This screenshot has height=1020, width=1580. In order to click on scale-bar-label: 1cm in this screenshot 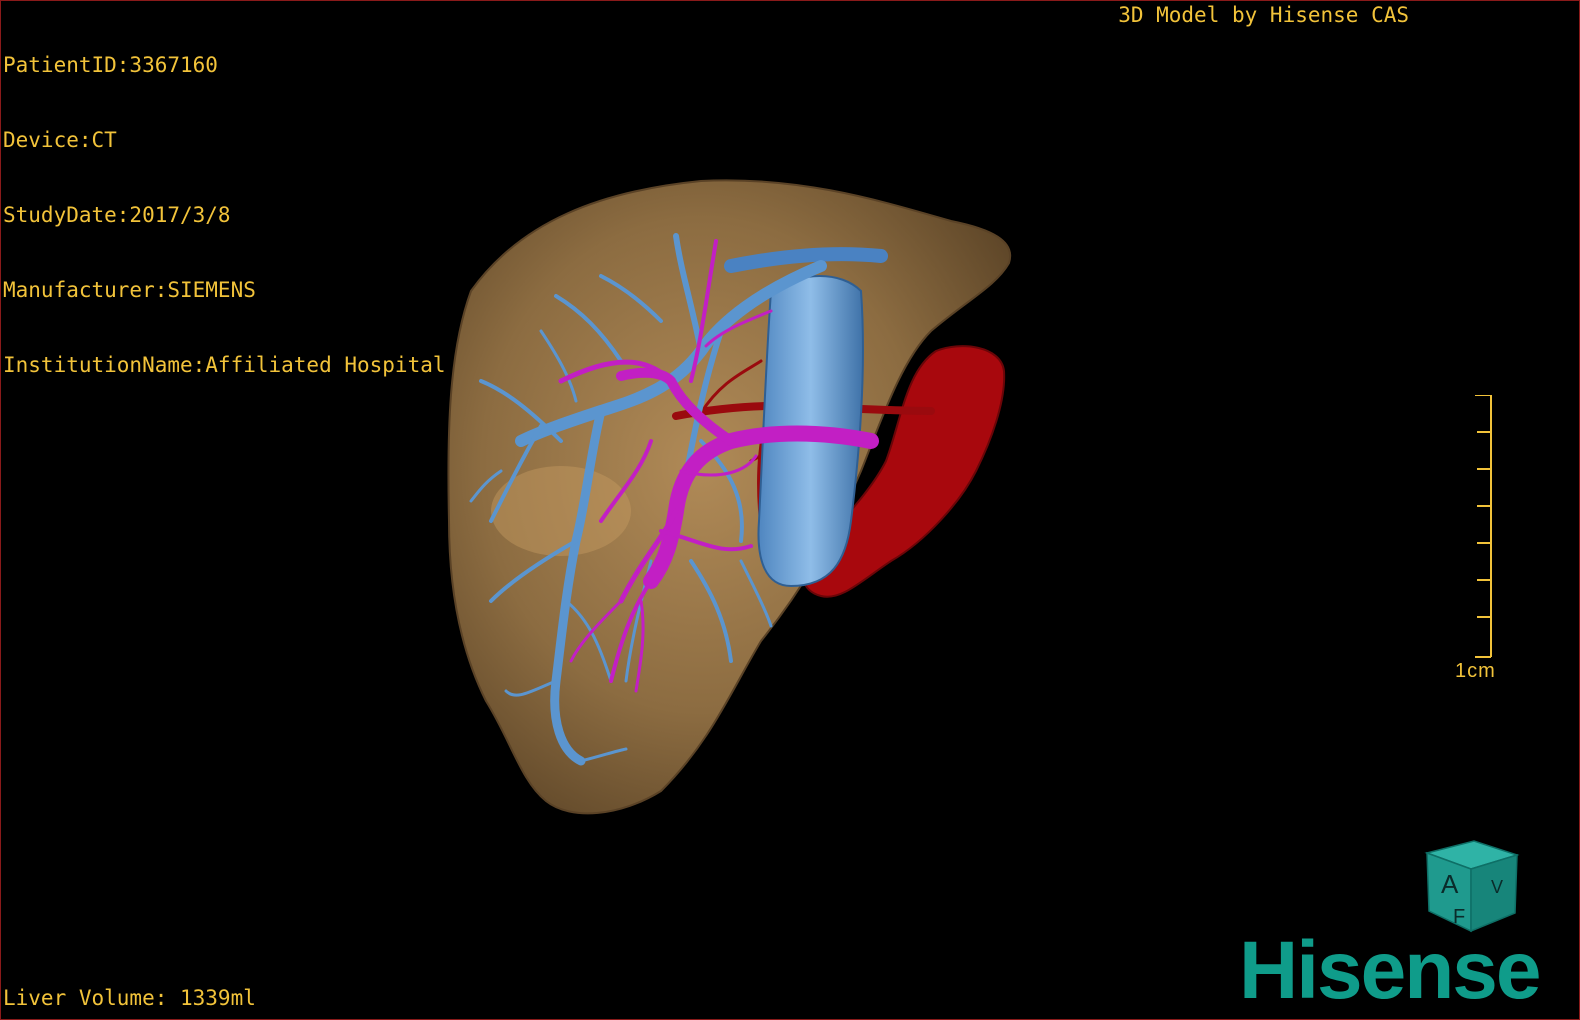, I will do `click(1475, 671)`.